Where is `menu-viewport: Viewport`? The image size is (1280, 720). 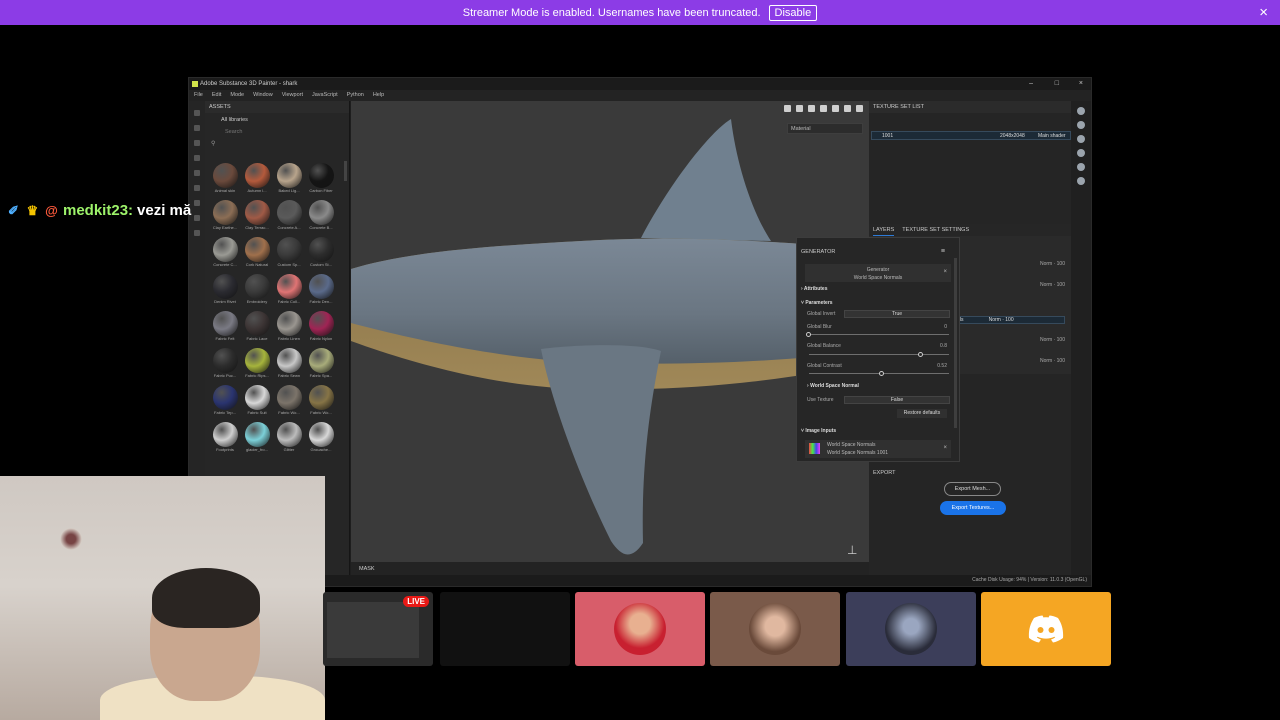
menu-viewport: Viewport is located at coordinates (292, 95).